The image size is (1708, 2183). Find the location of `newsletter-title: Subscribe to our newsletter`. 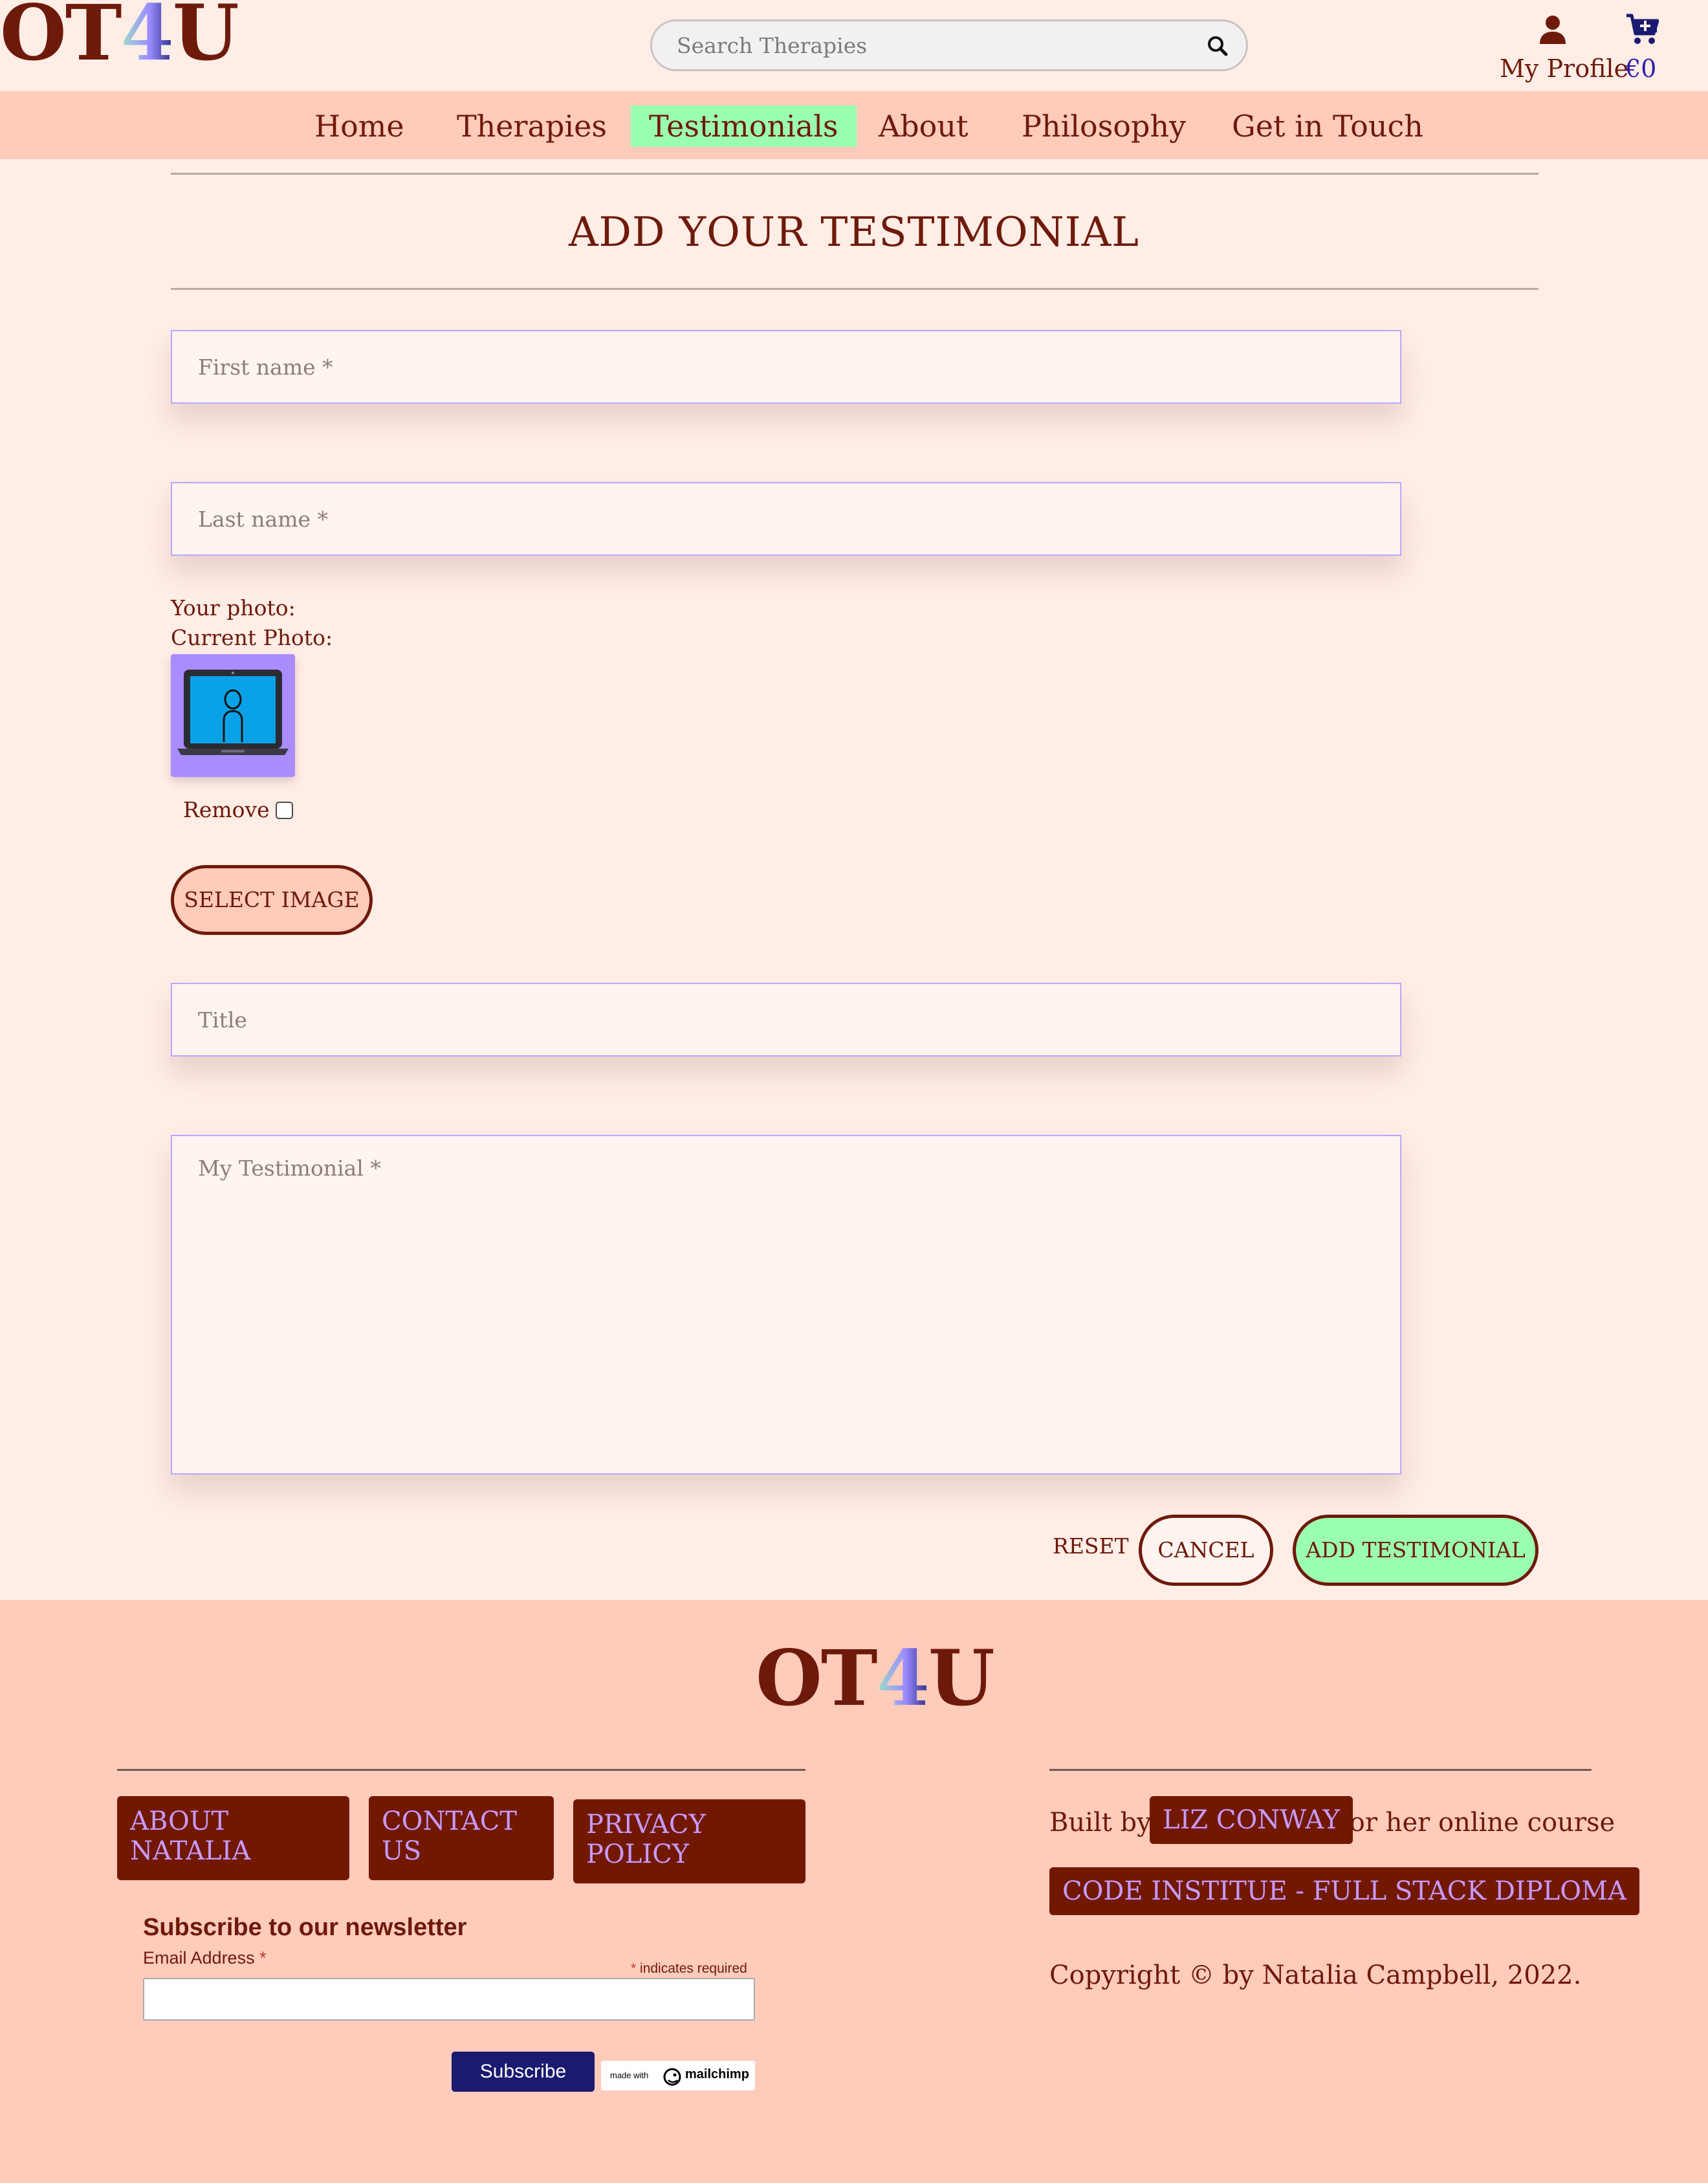

newsletter-title: Subscribe to our newsletter is located at coordinates (305, 1927).